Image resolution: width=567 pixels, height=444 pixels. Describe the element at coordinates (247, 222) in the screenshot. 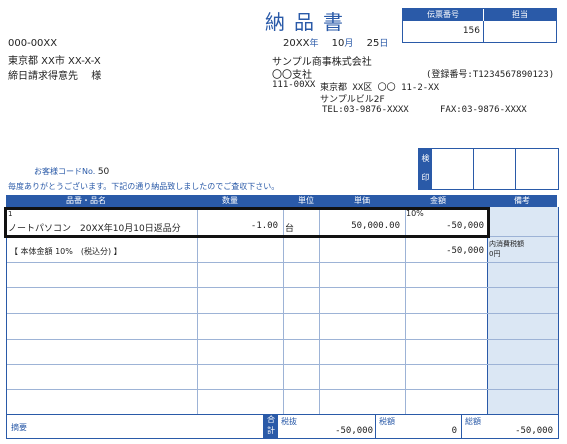

I see `highlight-box` at that location.